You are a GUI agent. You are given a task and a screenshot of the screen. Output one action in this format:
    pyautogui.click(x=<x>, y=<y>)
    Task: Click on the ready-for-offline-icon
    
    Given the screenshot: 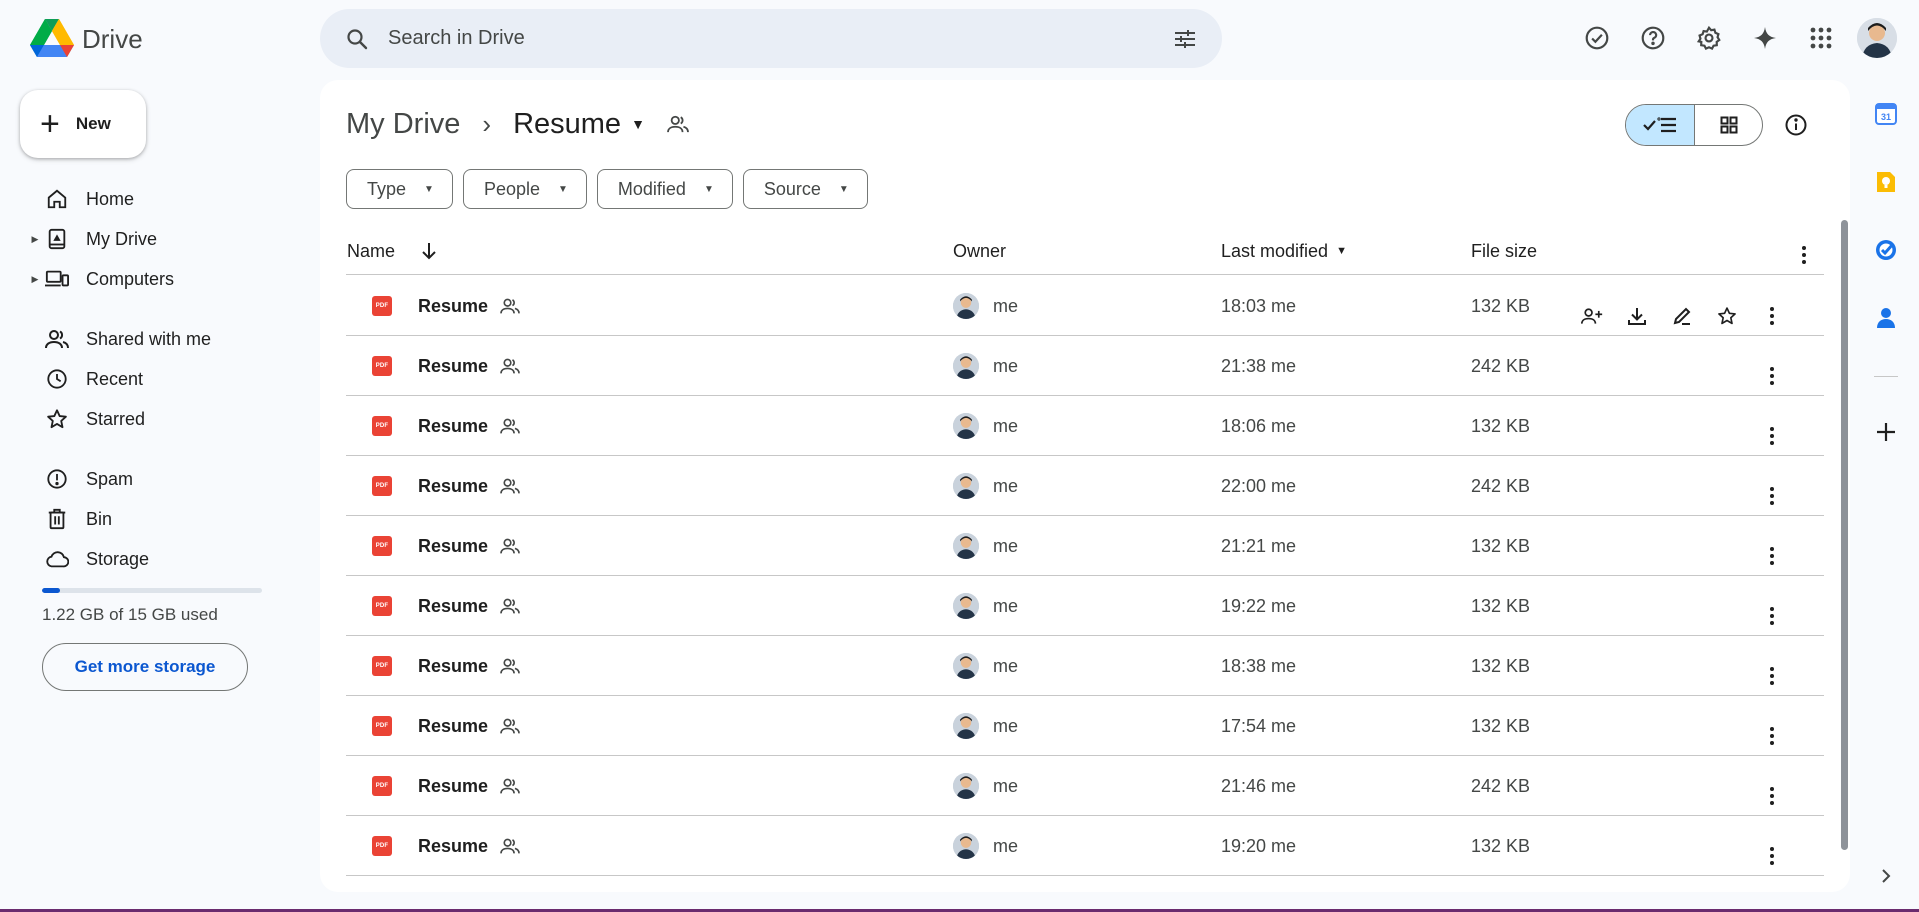 What is the action you would take?
    pyautogui.click(x=1597, y=38)
    